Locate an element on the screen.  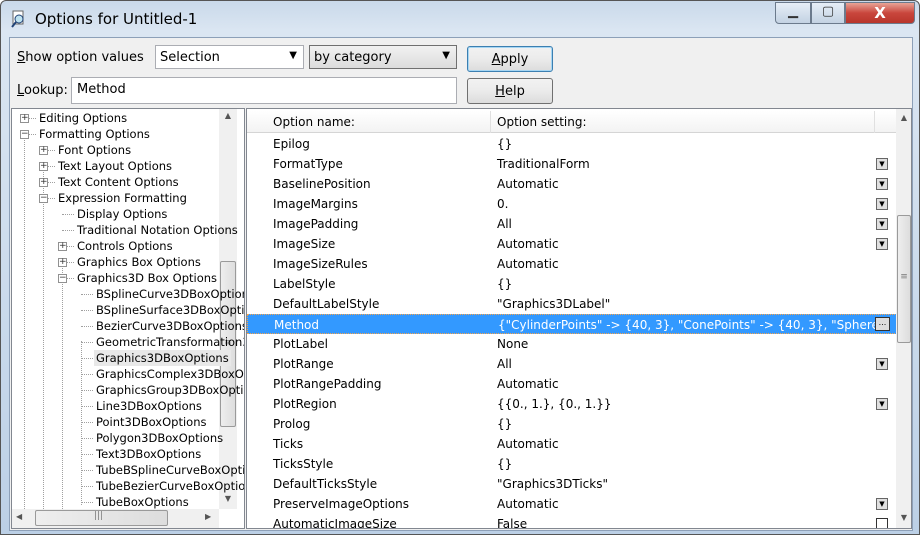
lookup-input: Method is located at coordinates (264, 90).